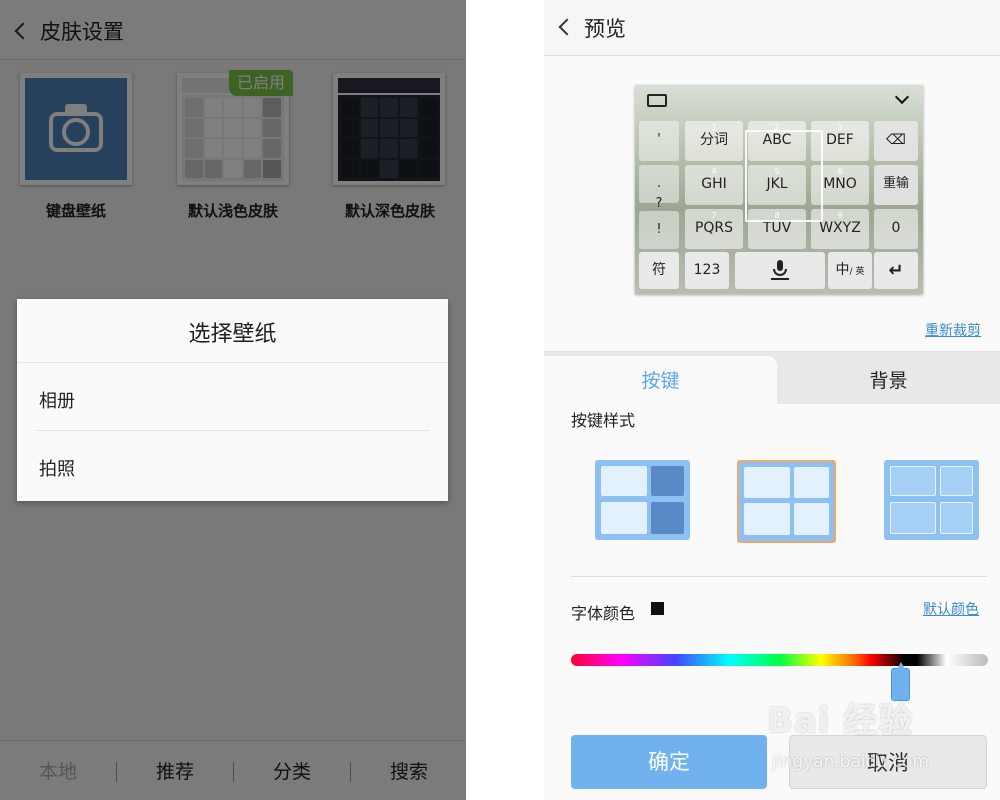 This screenshot has width=1000, height=800. Describe the element at coordinates (896, 185) in the screenshot. I see `key-retype: 重输` at that location.